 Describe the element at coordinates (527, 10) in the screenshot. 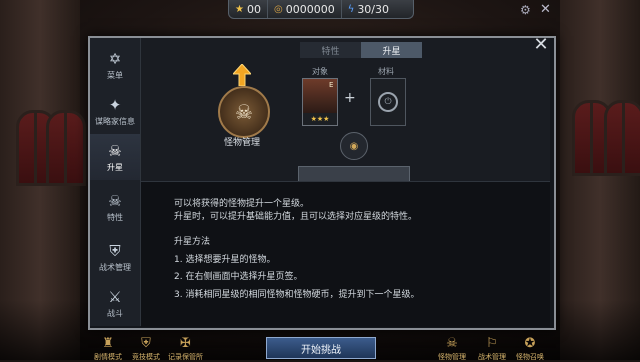

I see `settings-gear-icon: ⚙` at that location.